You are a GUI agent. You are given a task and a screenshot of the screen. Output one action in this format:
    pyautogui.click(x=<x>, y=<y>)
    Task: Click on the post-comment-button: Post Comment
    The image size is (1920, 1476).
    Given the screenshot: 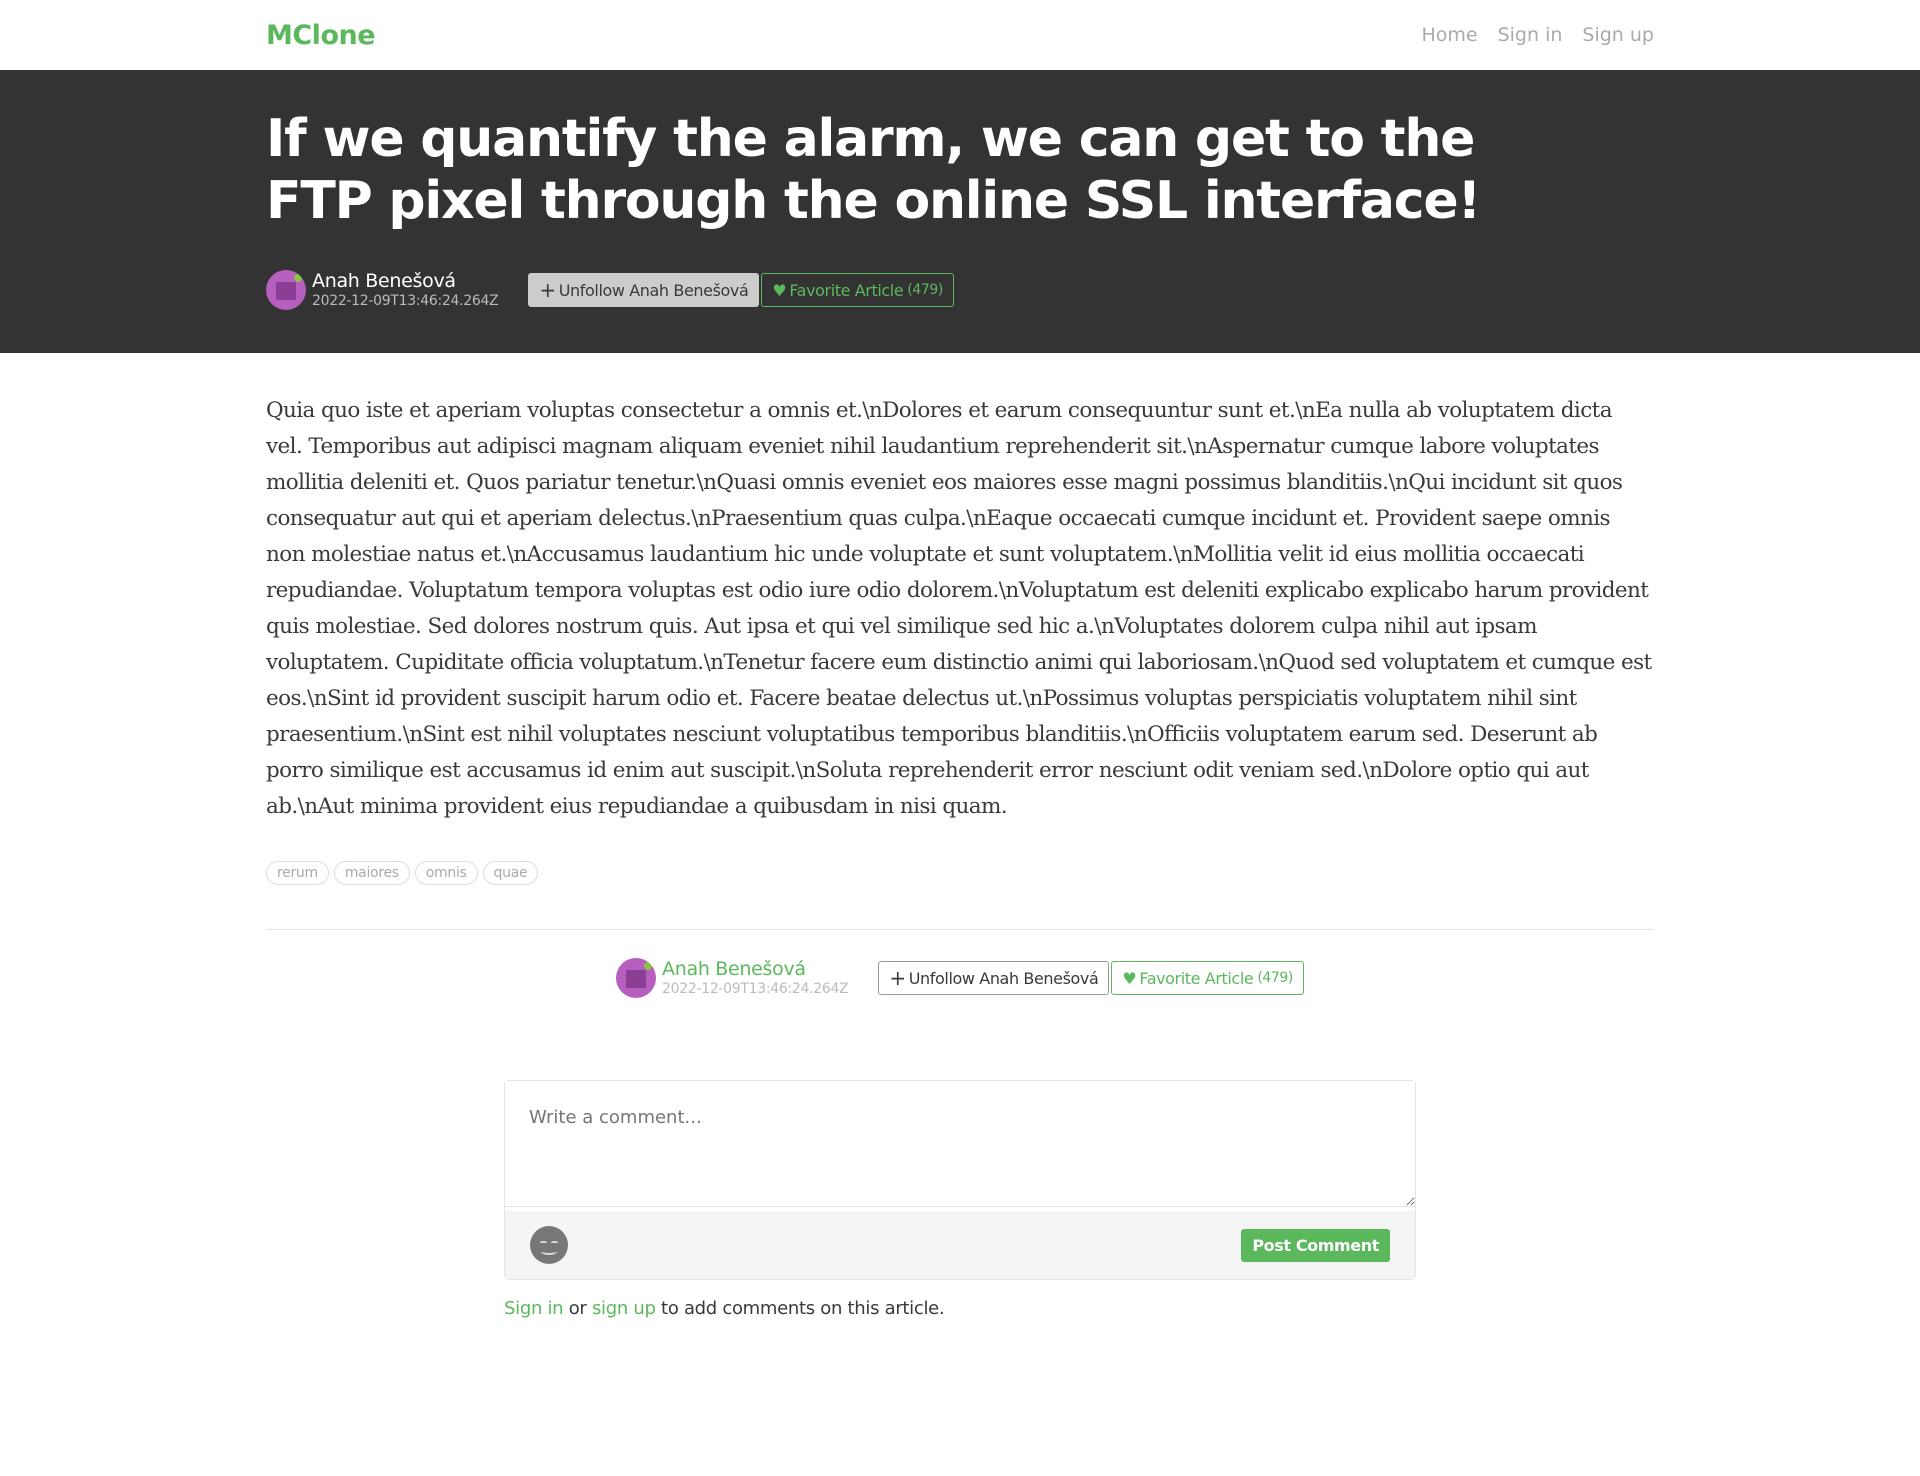 What is the action you would take?
    pyautogui.click(x=1315, y=1245)
    